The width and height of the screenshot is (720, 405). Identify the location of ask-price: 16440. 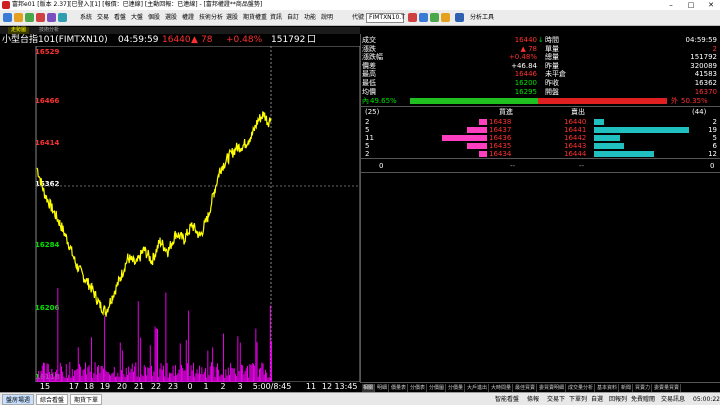
(575, 122).